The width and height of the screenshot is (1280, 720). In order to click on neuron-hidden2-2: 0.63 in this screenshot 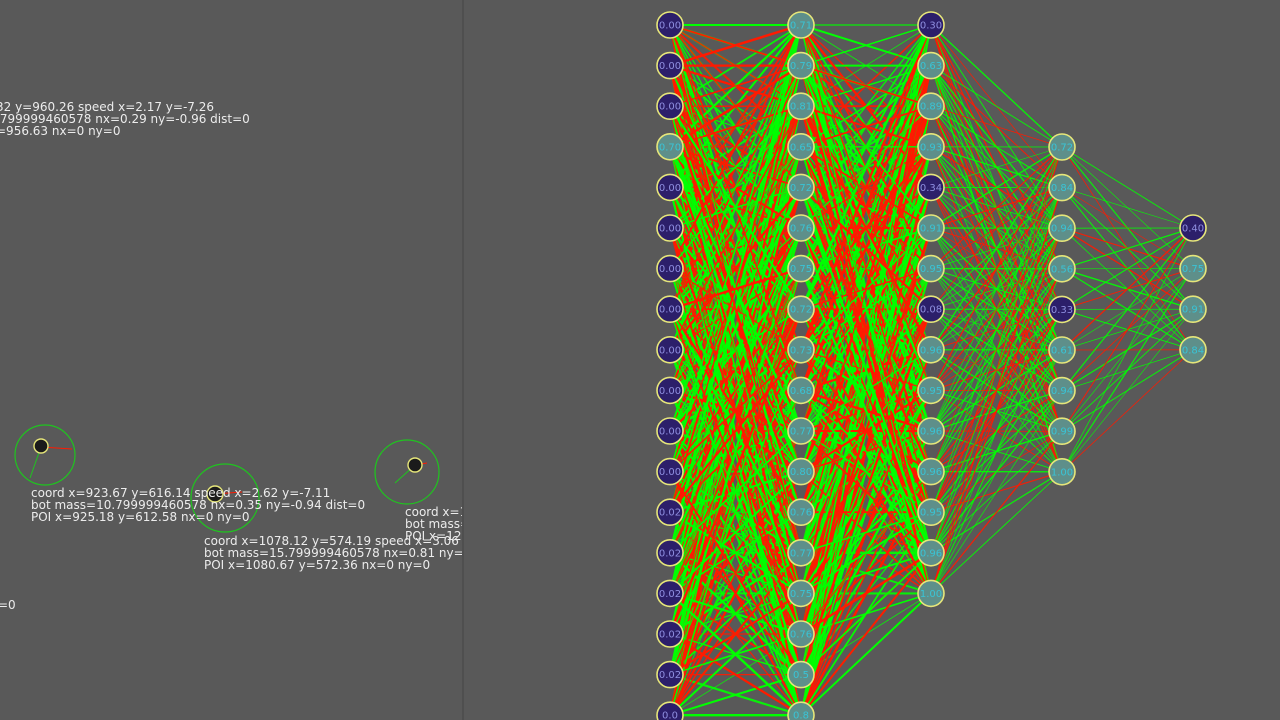, I will do `click(931, 65)`.